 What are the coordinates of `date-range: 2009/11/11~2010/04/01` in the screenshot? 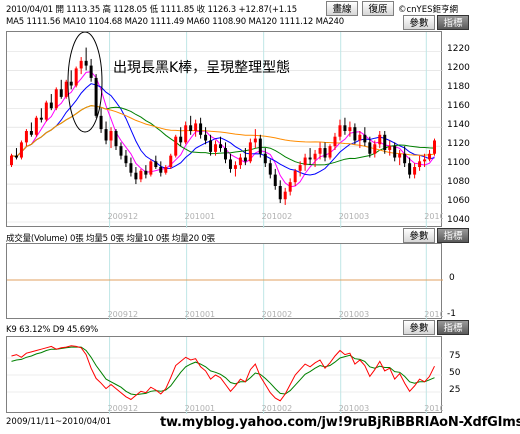 It's located at (59, 422).